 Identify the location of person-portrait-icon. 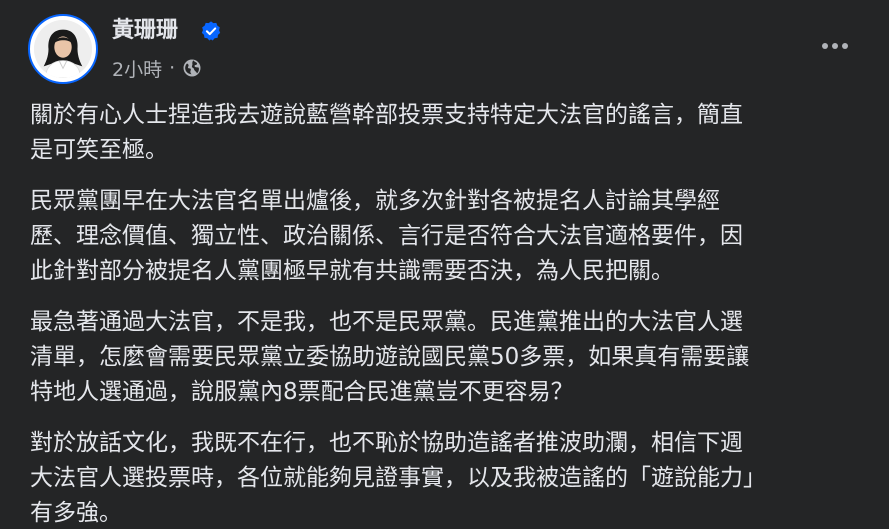
(63, 49).